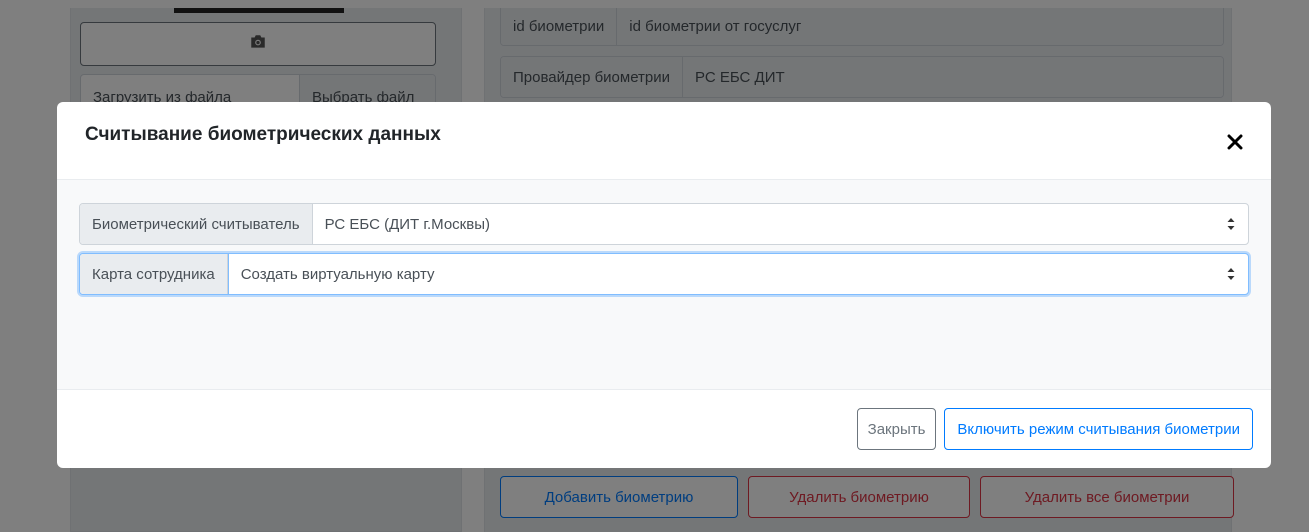 Image resolution: width=1309 pixels, height=532 pixels. What do you see at coordinates (263, 134) in the screenshot?
I see `modal-title: Считывание биометрических данных` at bounding box center [263, 134].